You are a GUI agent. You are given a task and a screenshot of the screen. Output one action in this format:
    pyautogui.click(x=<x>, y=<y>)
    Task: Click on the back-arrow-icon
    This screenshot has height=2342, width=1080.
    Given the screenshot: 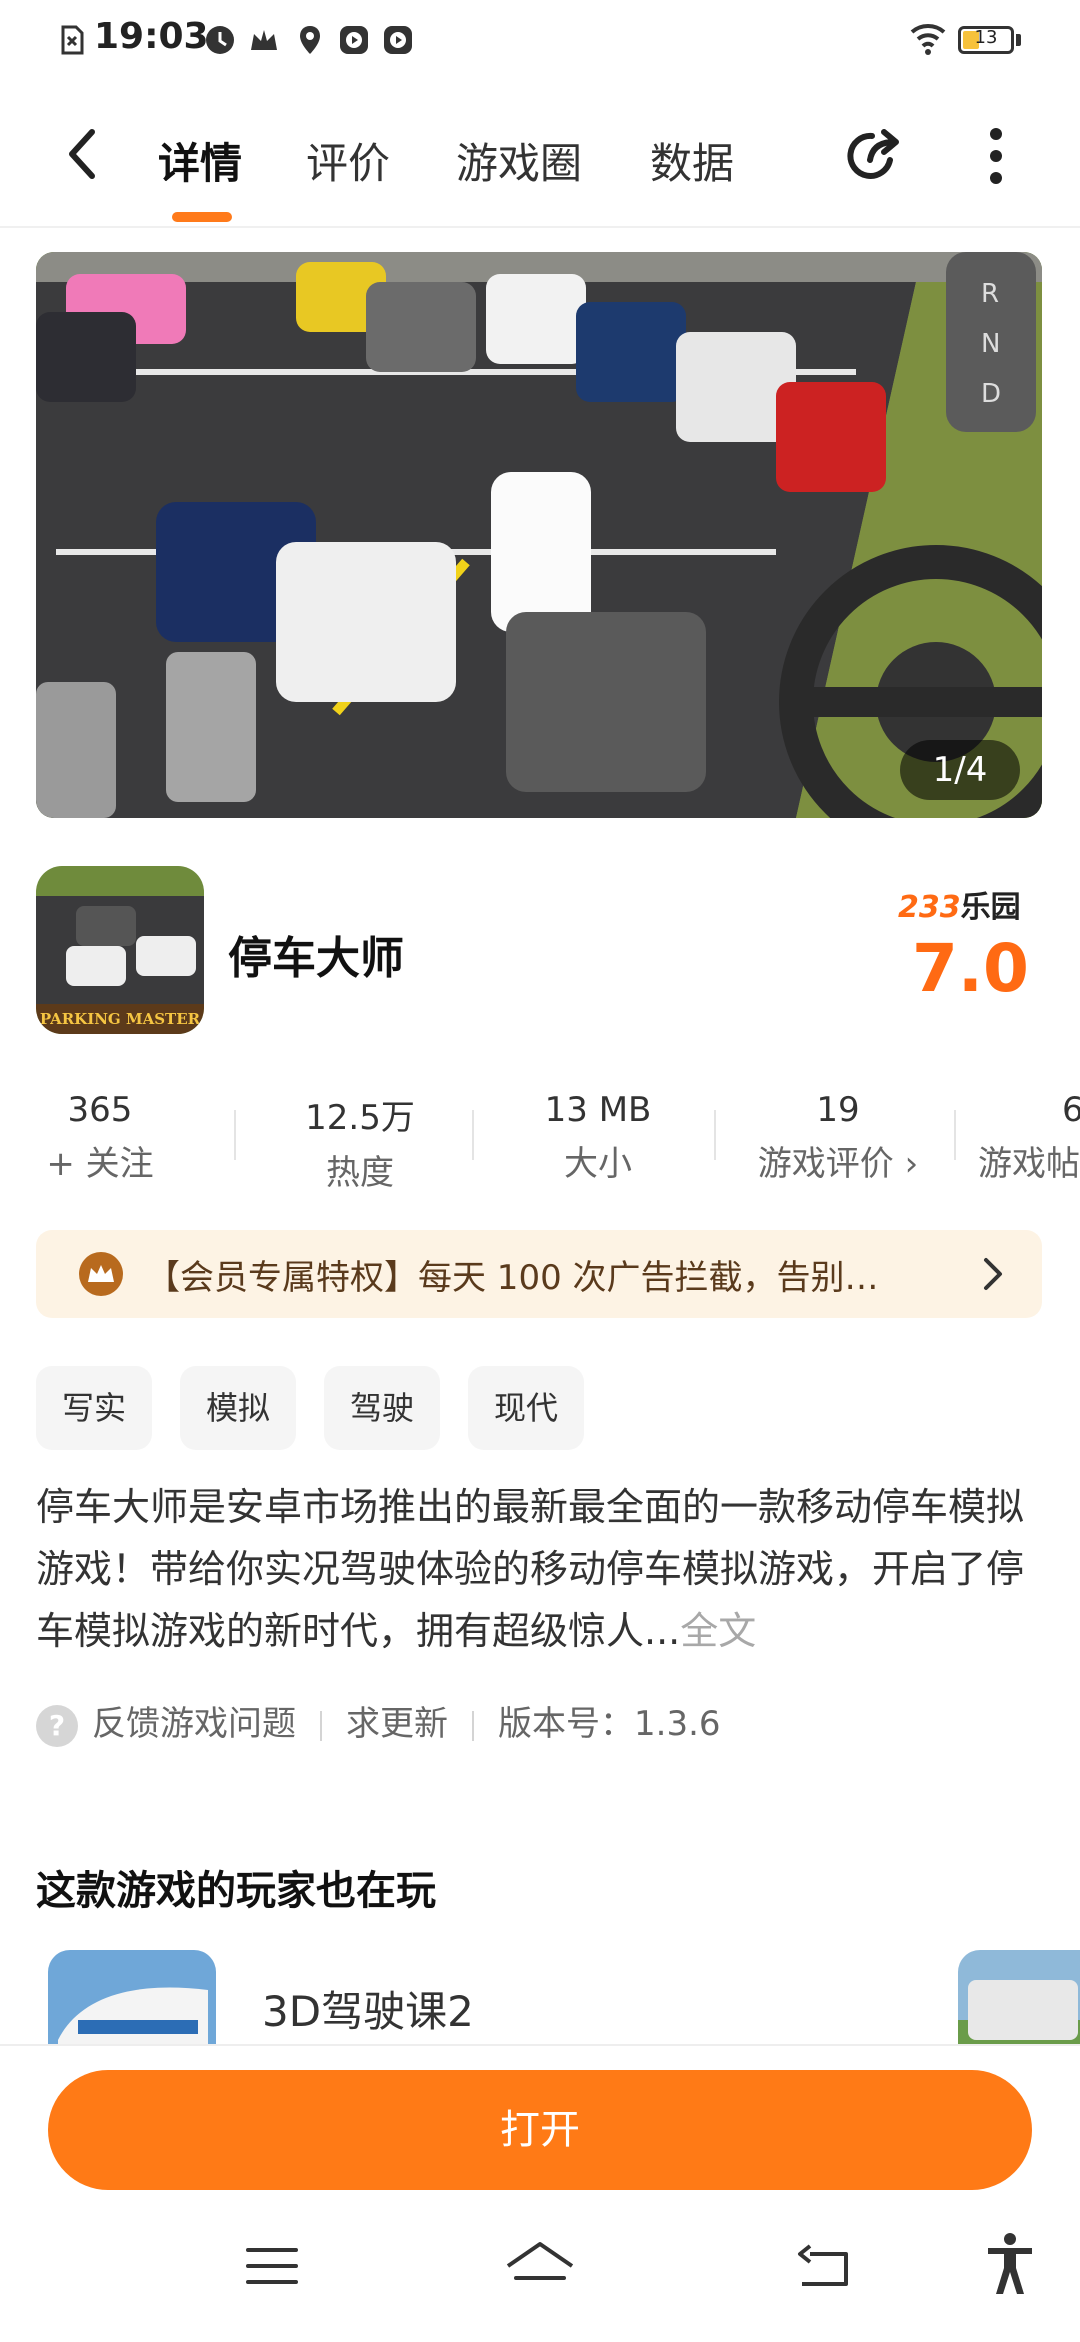 What is the action you would take?
    pyautogui.click(x=82, y=154)
    